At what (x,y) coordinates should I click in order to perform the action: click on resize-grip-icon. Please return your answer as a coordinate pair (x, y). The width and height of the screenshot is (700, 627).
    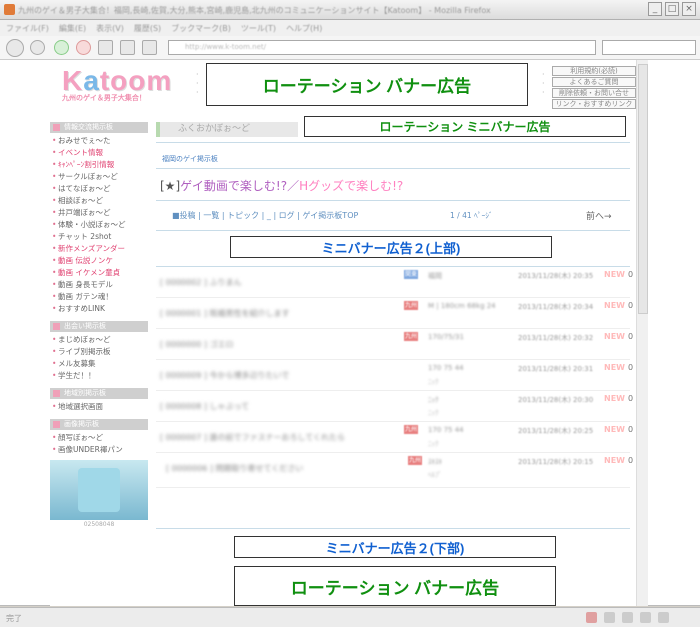
    Looking at the image, I should click on (663, 617).